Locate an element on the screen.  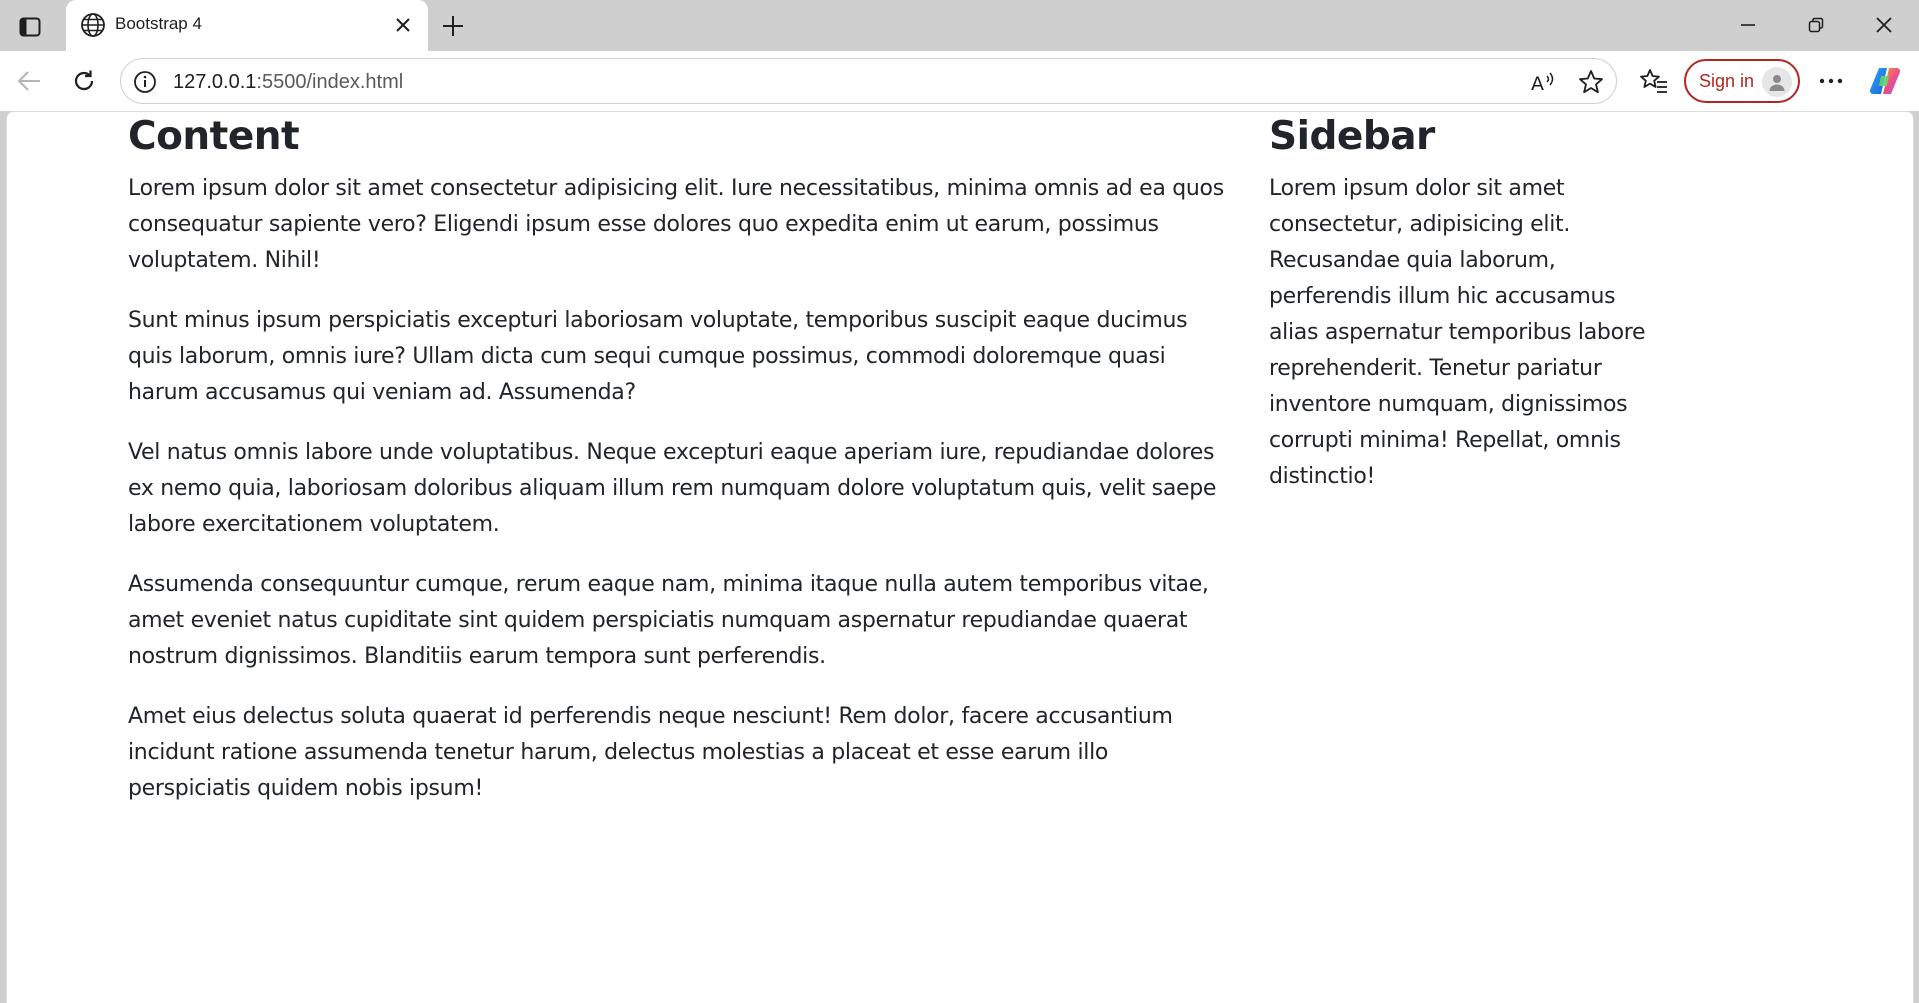
tab-actions-button is located at coordinates (30, 27).